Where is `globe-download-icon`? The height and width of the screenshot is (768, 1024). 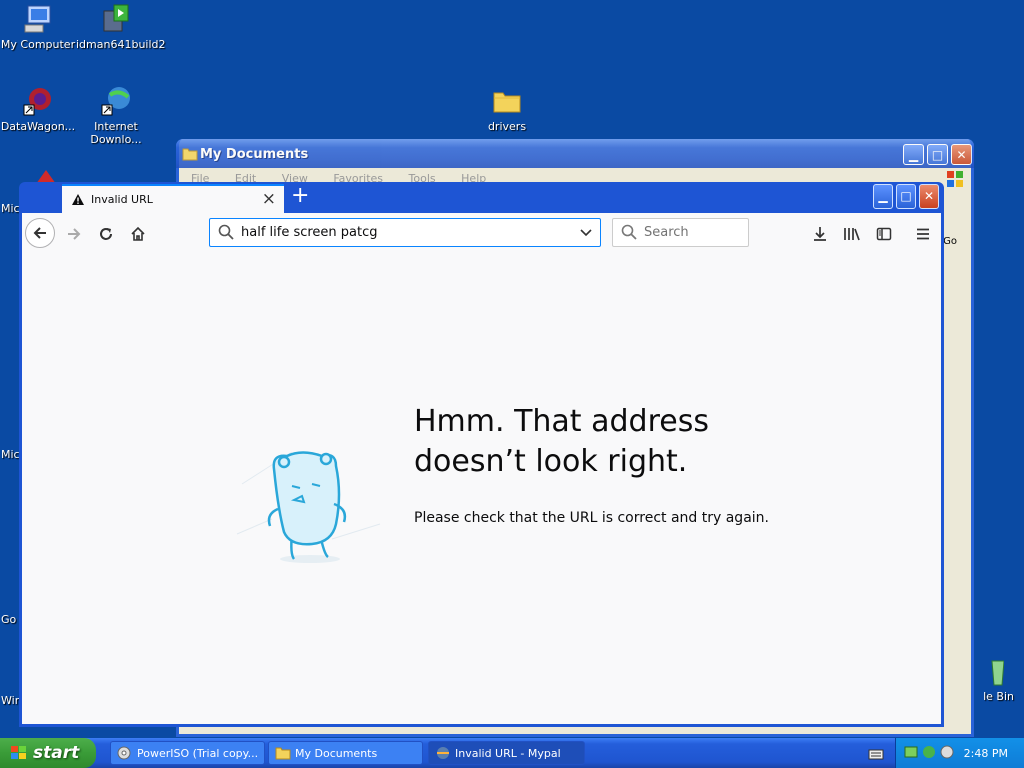 globe-download-icon is located at coordinates (116, 101).